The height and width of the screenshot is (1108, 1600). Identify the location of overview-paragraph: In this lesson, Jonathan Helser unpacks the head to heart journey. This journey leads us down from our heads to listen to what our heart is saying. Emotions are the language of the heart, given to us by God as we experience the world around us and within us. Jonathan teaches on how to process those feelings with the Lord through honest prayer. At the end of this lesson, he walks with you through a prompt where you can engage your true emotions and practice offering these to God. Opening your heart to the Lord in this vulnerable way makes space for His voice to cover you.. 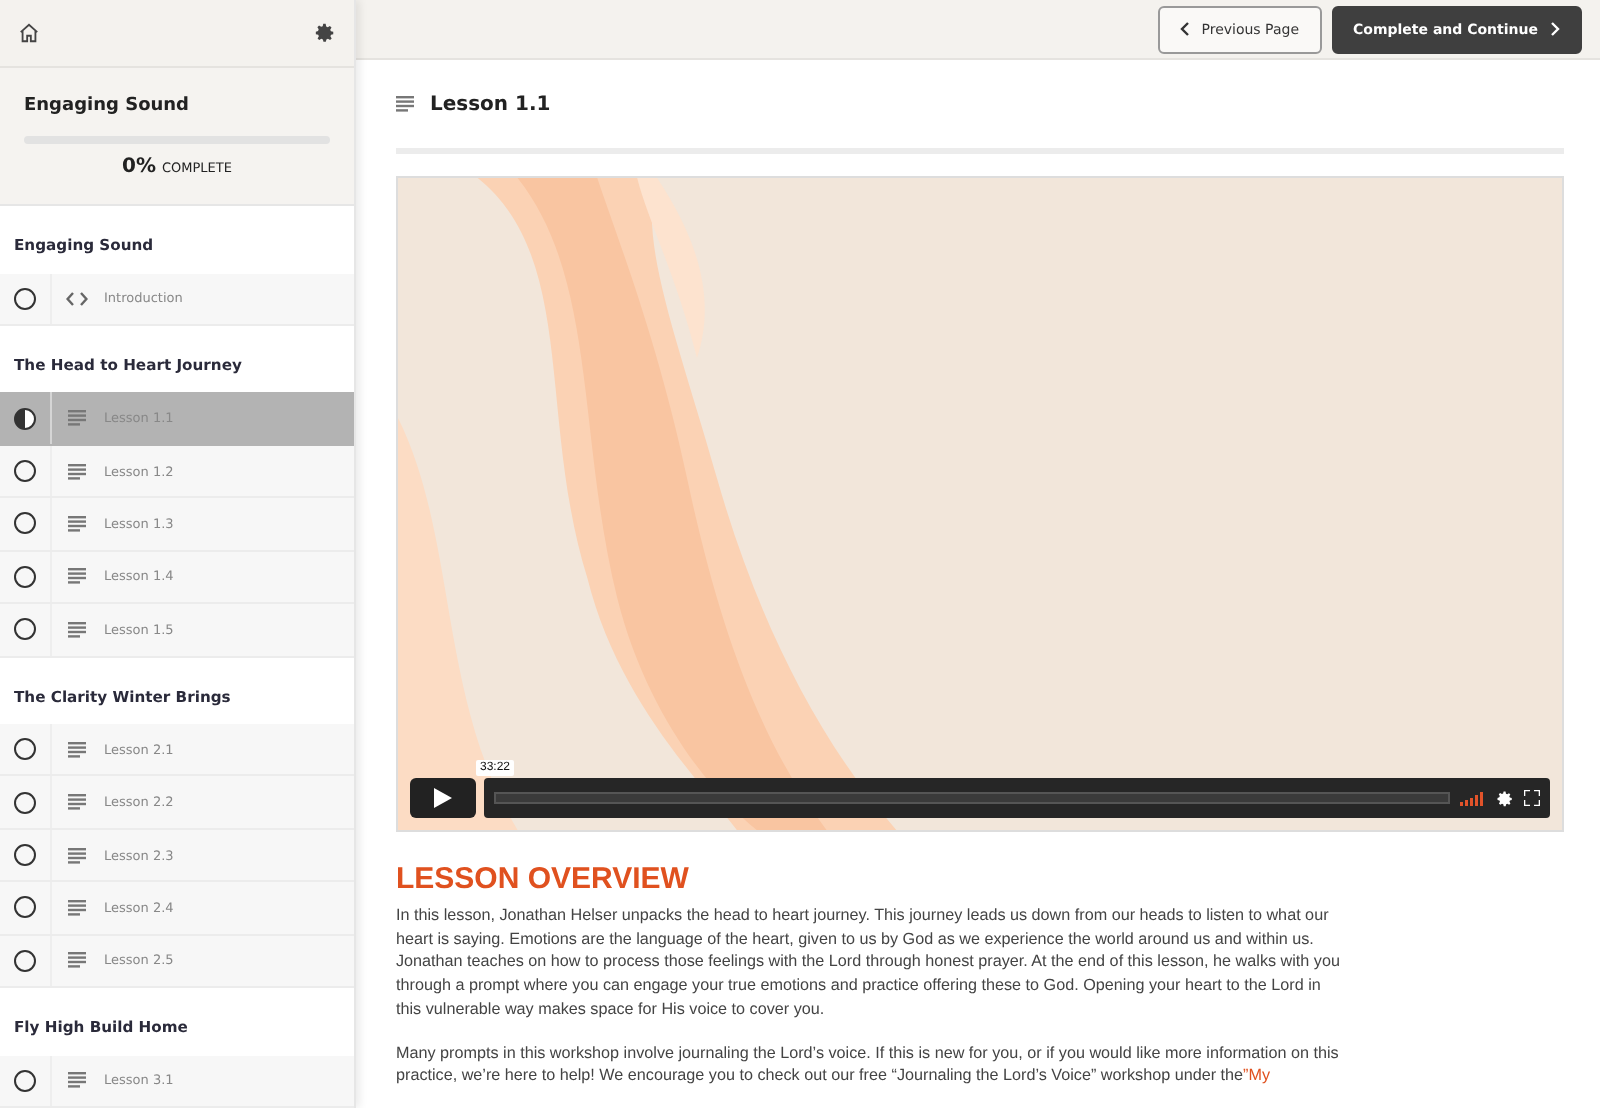
(868, 963).